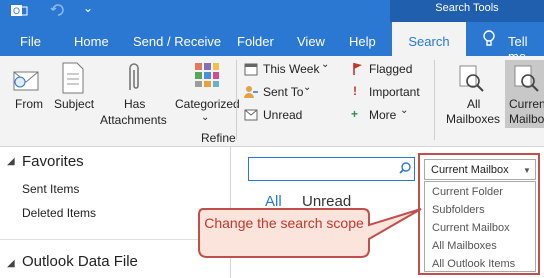 The height and width of the screenshot is (278, 544). I want to click on current-mailbox-icon, so click(526, 78).